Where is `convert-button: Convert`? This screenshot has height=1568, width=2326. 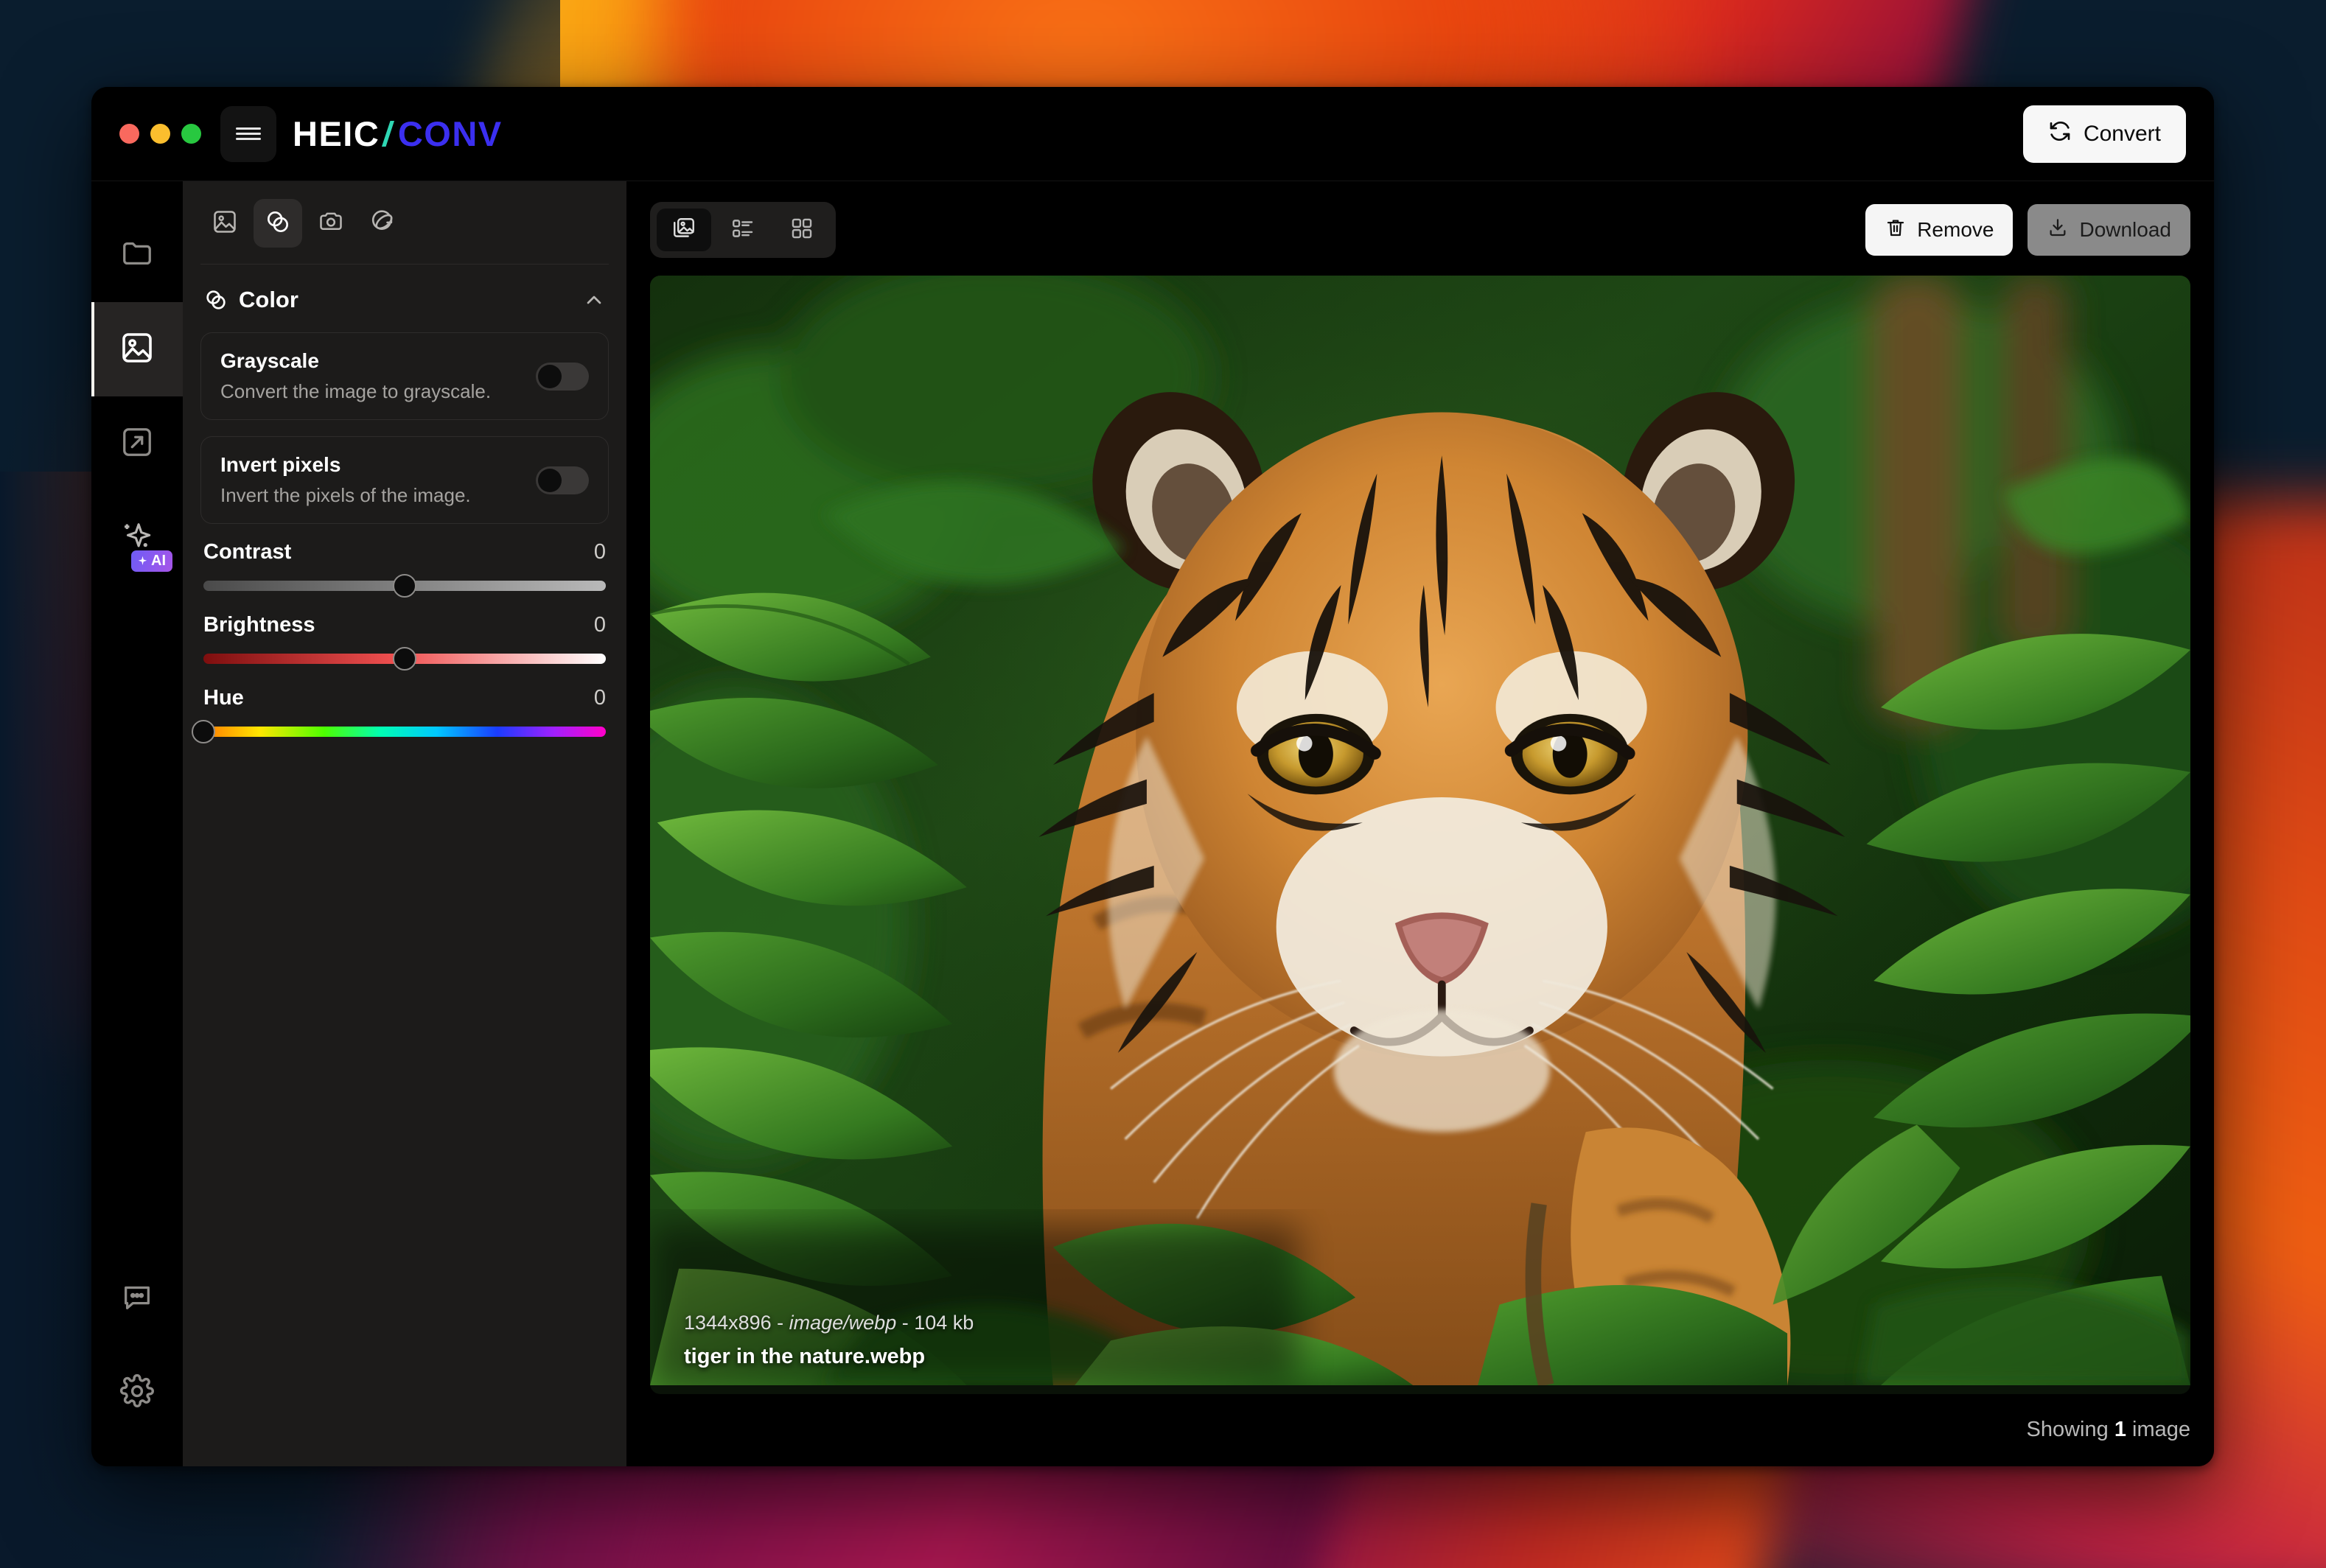
convert-button: Convert is located at coordinates (2104, 134).